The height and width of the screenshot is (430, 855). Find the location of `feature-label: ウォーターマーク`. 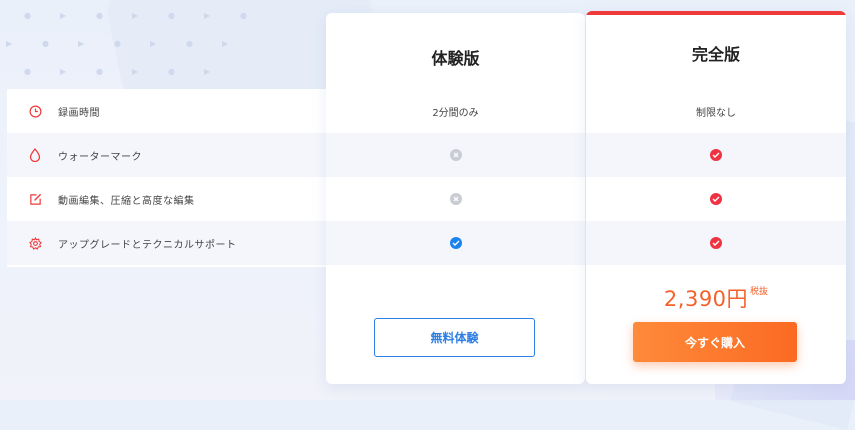

feature-label: ウォーターマーク is located at coordinates (100, 157).